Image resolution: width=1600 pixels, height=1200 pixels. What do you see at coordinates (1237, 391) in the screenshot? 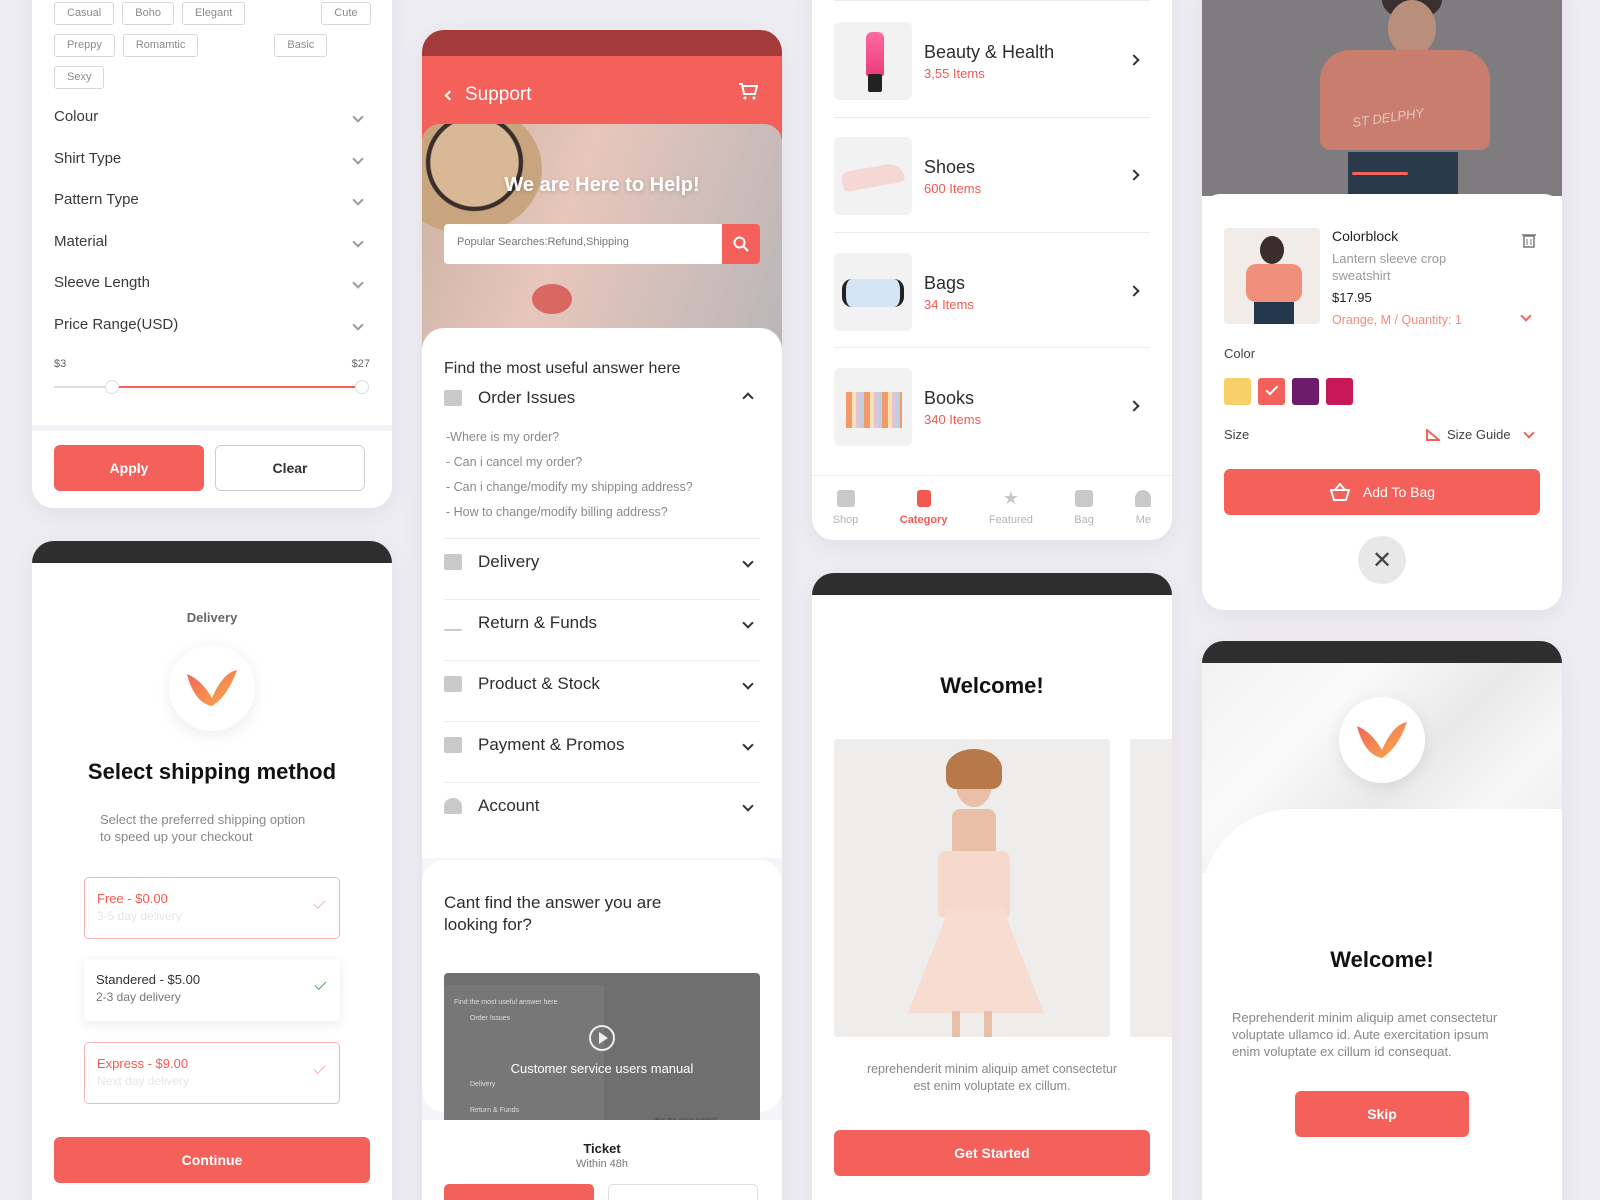
I see `swatch-yellow` at bounding box center [1237, 391].